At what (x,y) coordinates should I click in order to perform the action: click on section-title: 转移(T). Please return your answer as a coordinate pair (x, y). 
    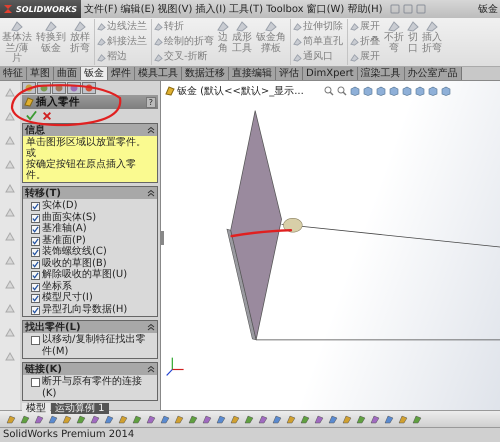
    Looking at the image, I should click on (43, 193).